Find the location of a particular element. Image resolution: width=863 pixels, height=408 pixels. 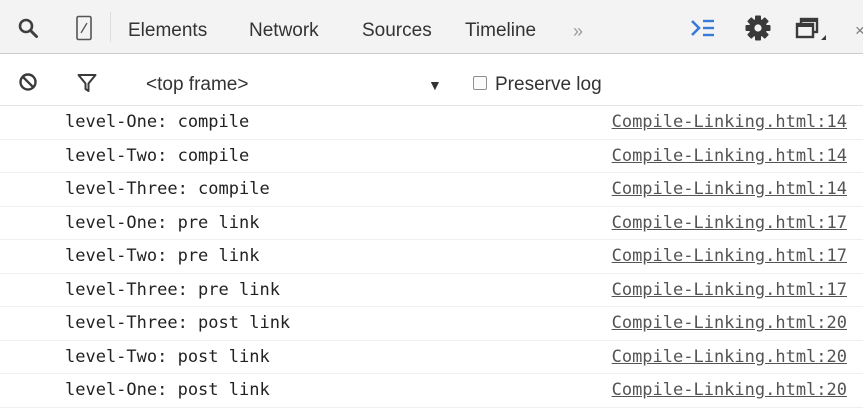

console-message-text: level-Three: post link is located at coordinates (178, 323).